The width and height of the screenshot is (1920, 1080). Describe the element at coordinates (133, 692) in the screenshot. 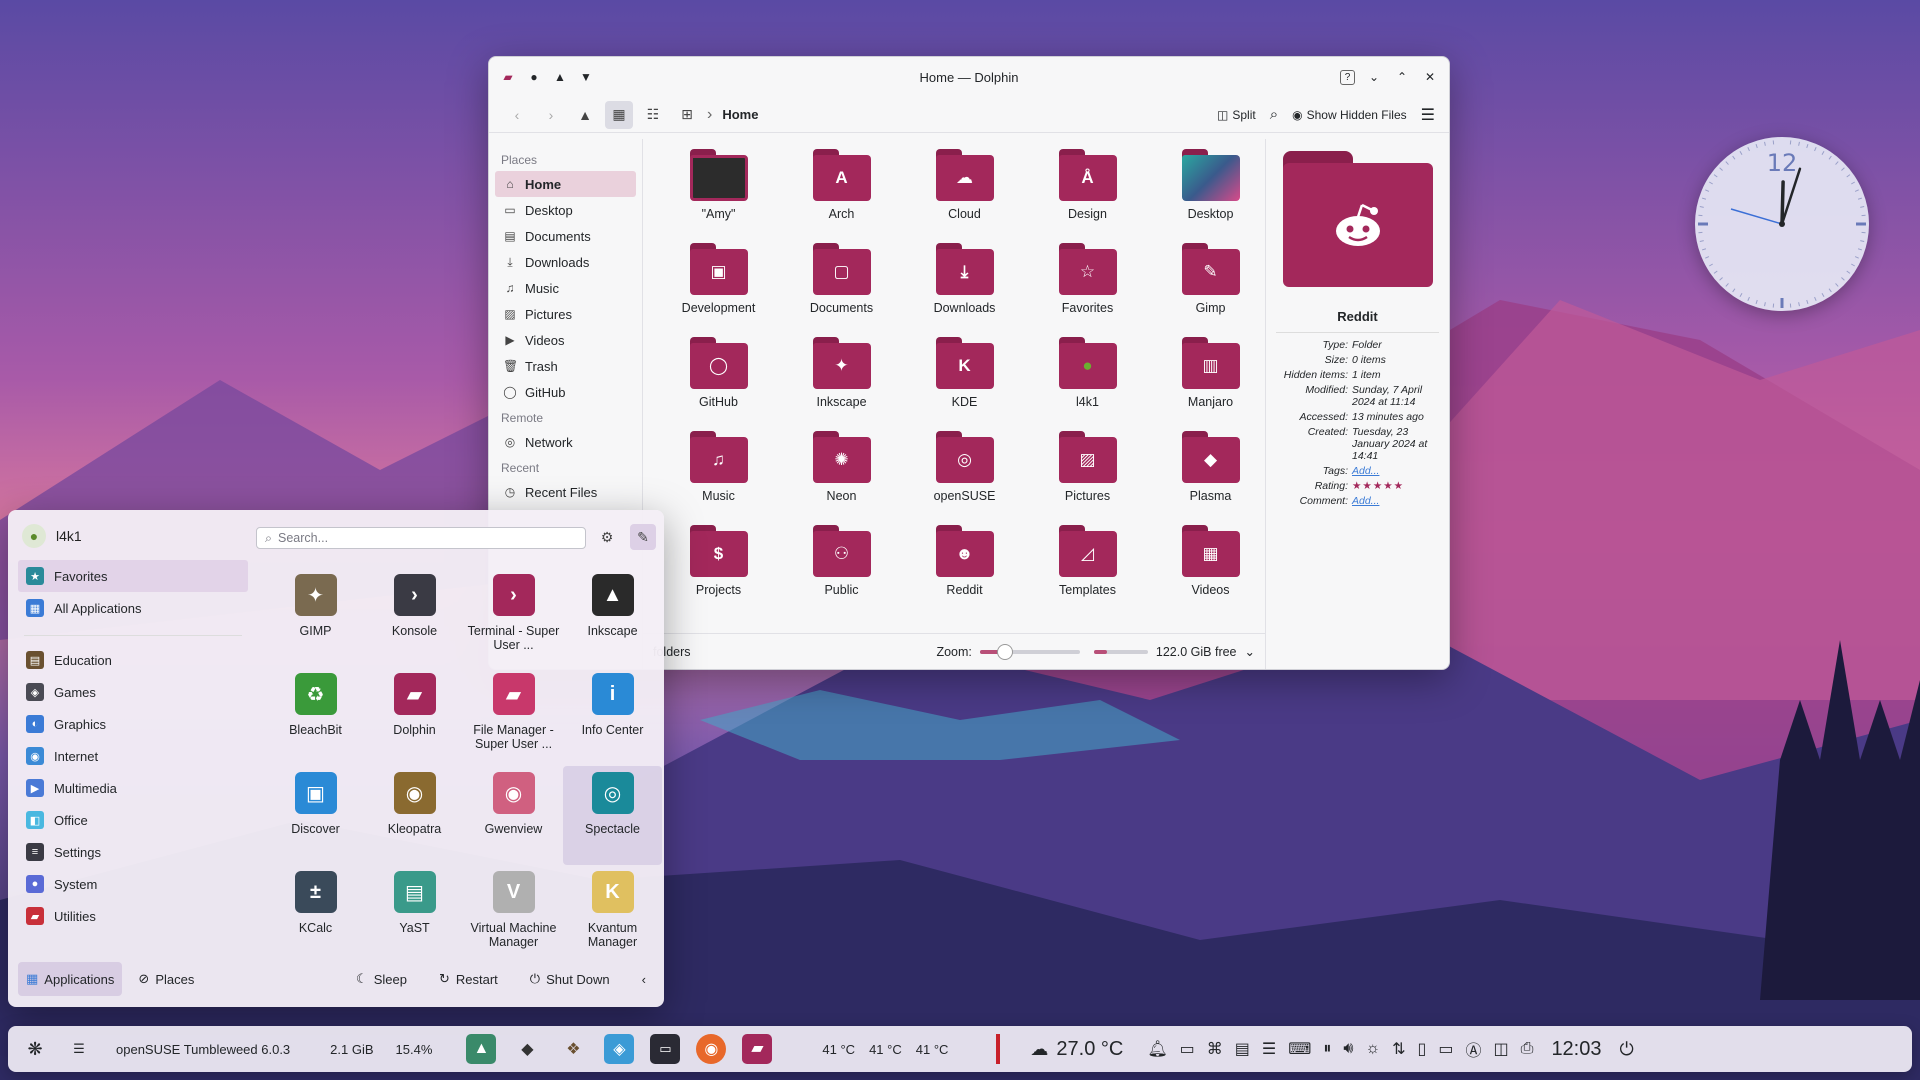

I see `category-games: ◈ Games` at that location.